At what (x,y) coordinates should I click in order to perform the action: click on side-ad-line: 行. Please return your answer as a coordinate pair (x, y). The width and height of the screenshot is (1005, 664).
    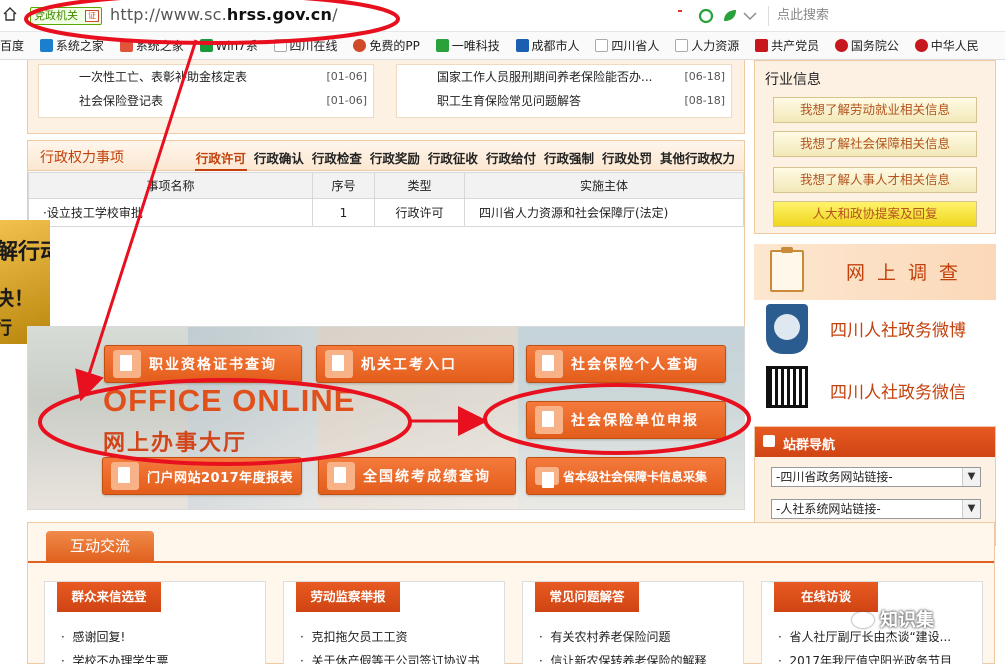
    Looking at the image, I should click on (6, 328).